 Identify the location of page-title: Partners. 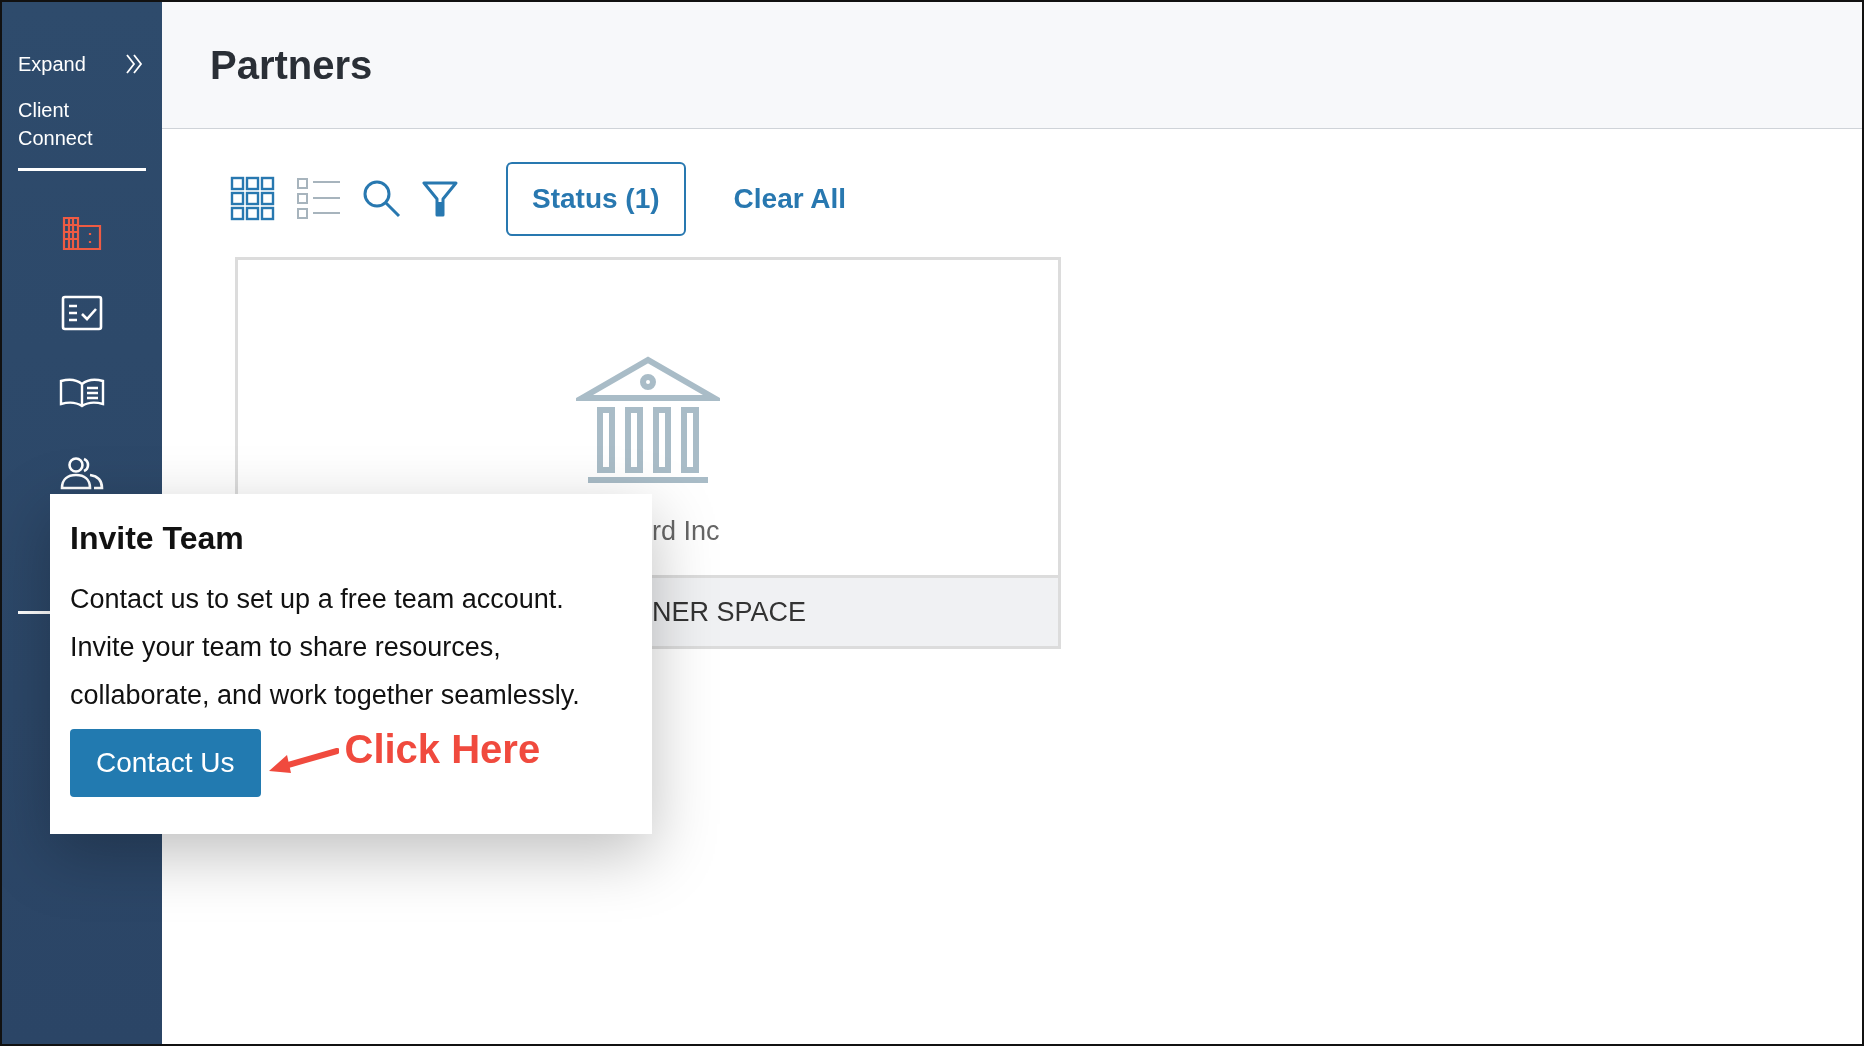
(291, 65).